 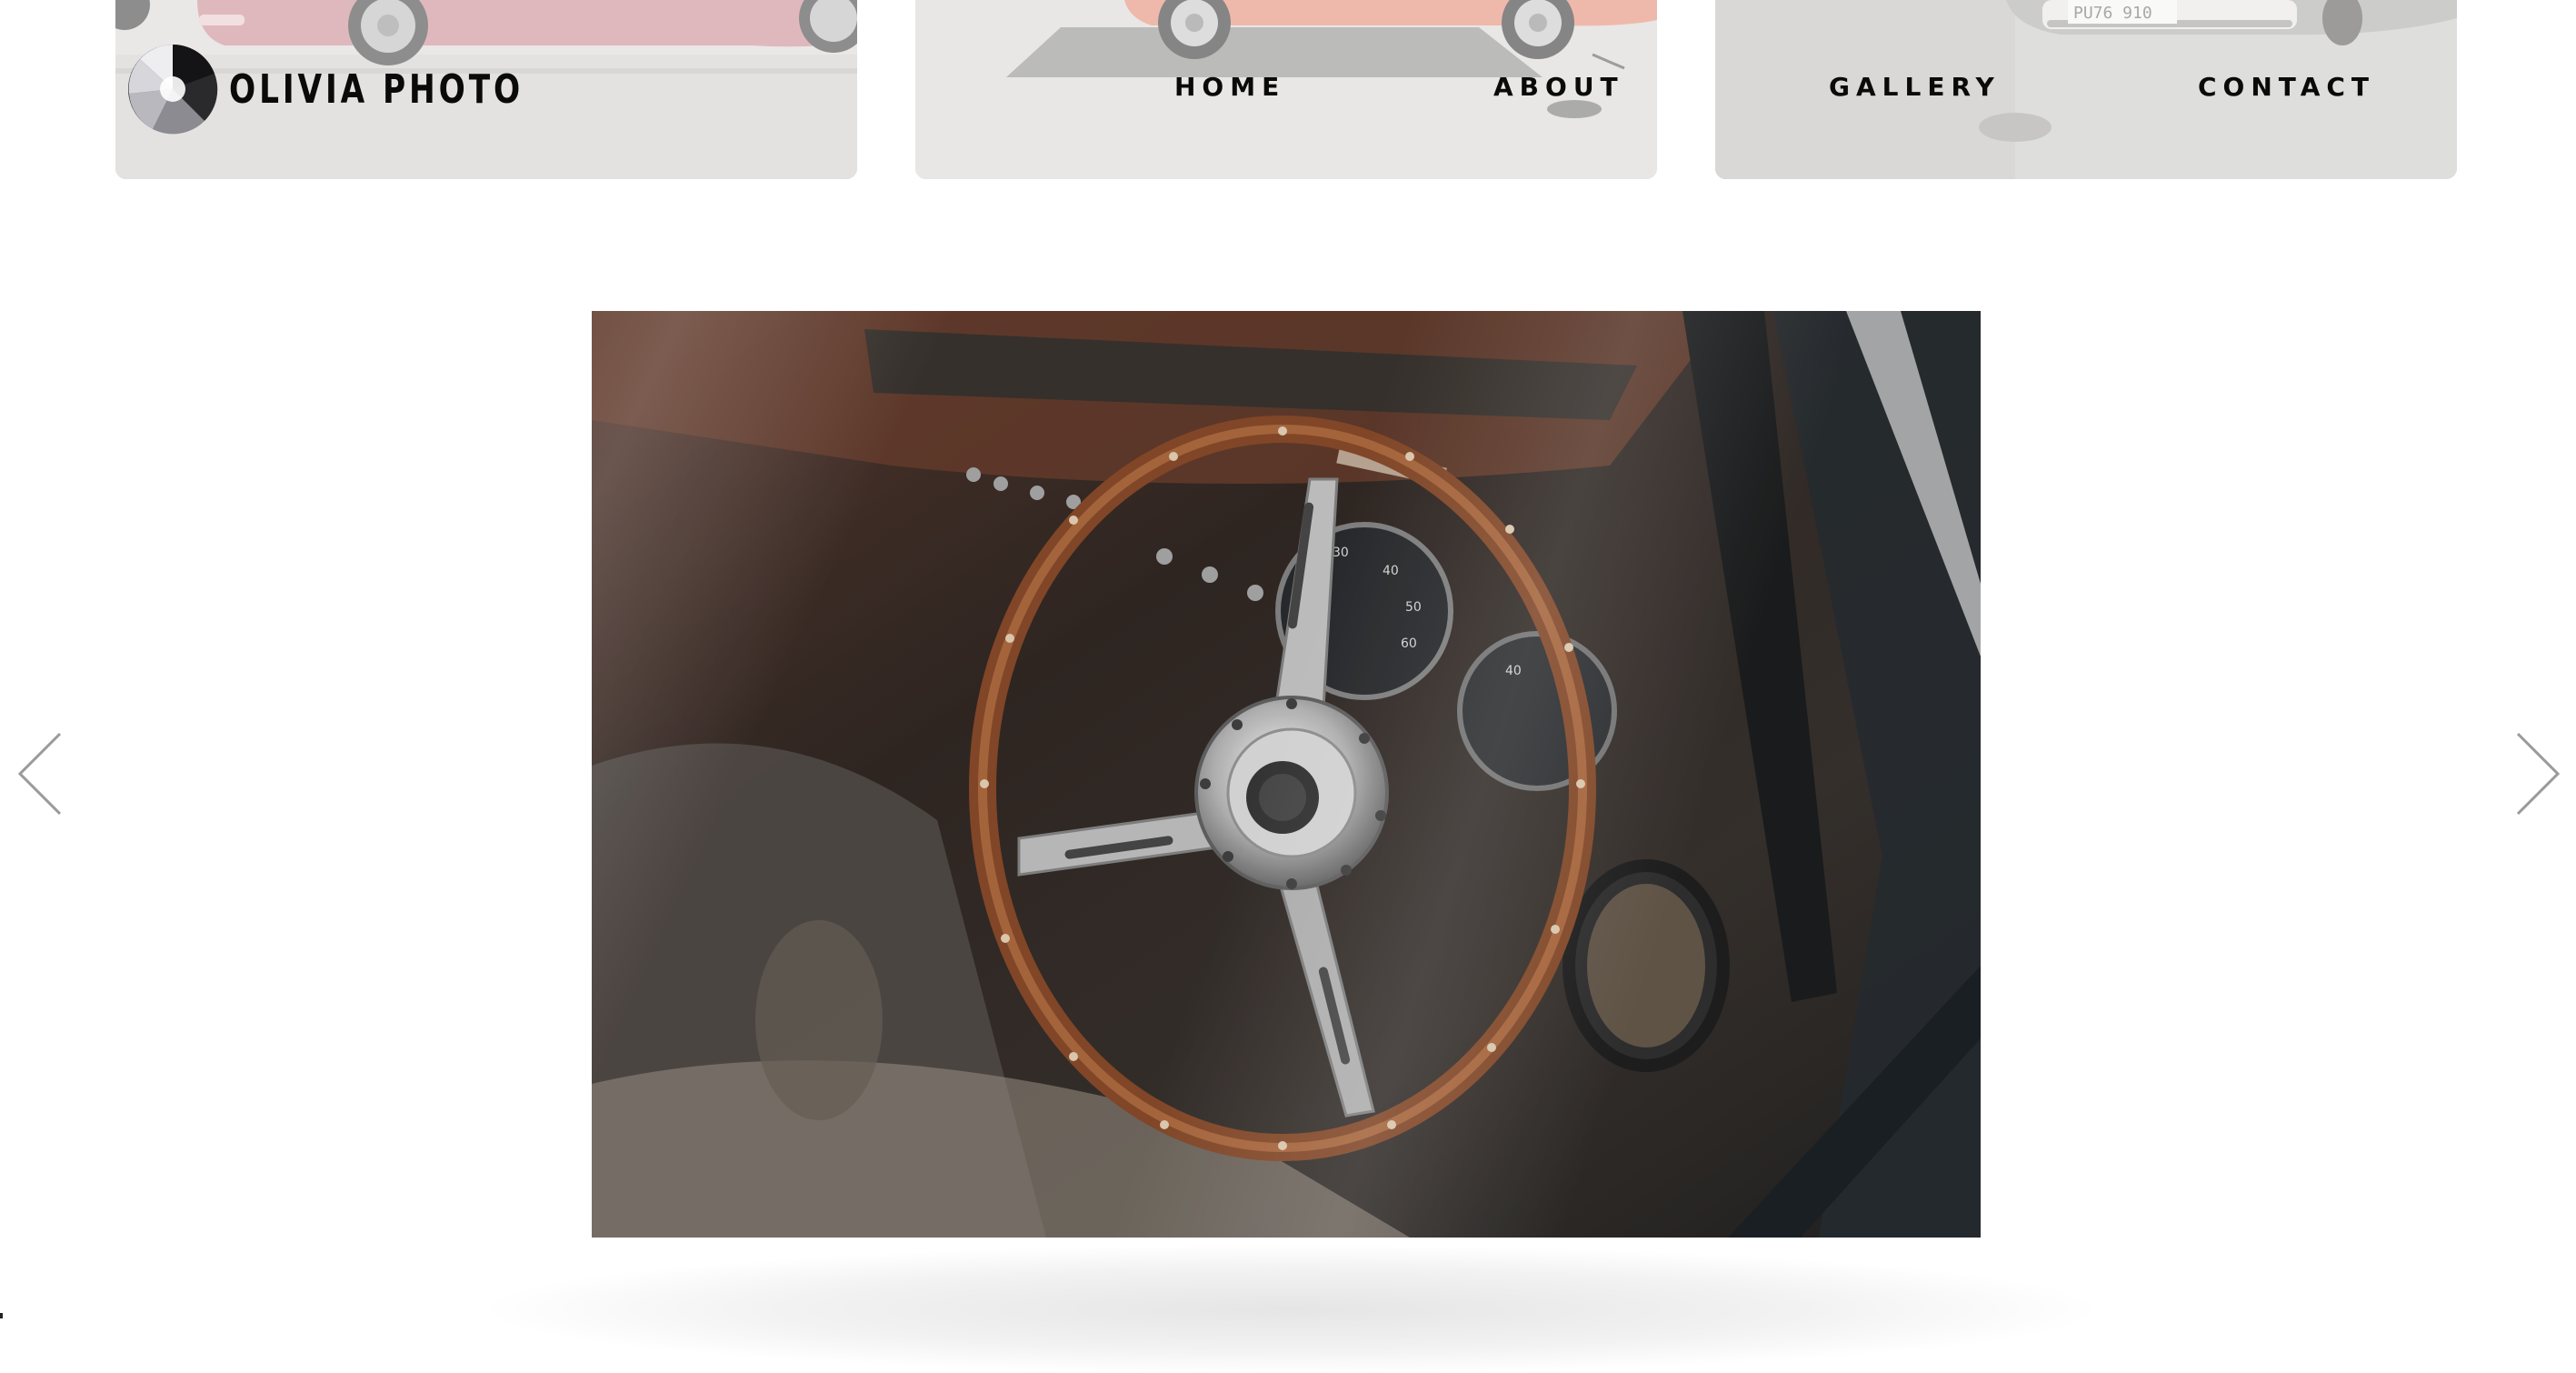 I want to click on chevron-right-icon, so click(x=2538, y=774).